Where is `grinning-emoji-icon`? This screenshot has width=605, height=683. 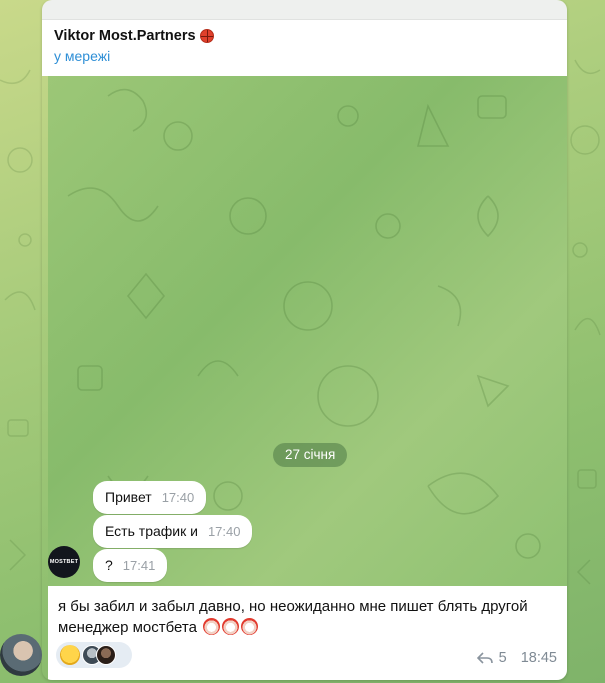
grinning-emoji-icon is located at coordinates (70, 655).